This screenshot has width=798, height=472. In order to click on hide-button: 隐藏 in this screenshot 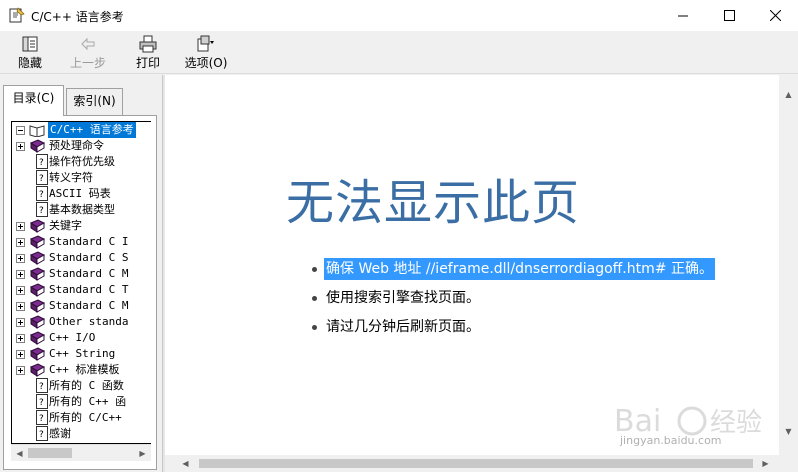, I will do `click(30, 52)`.